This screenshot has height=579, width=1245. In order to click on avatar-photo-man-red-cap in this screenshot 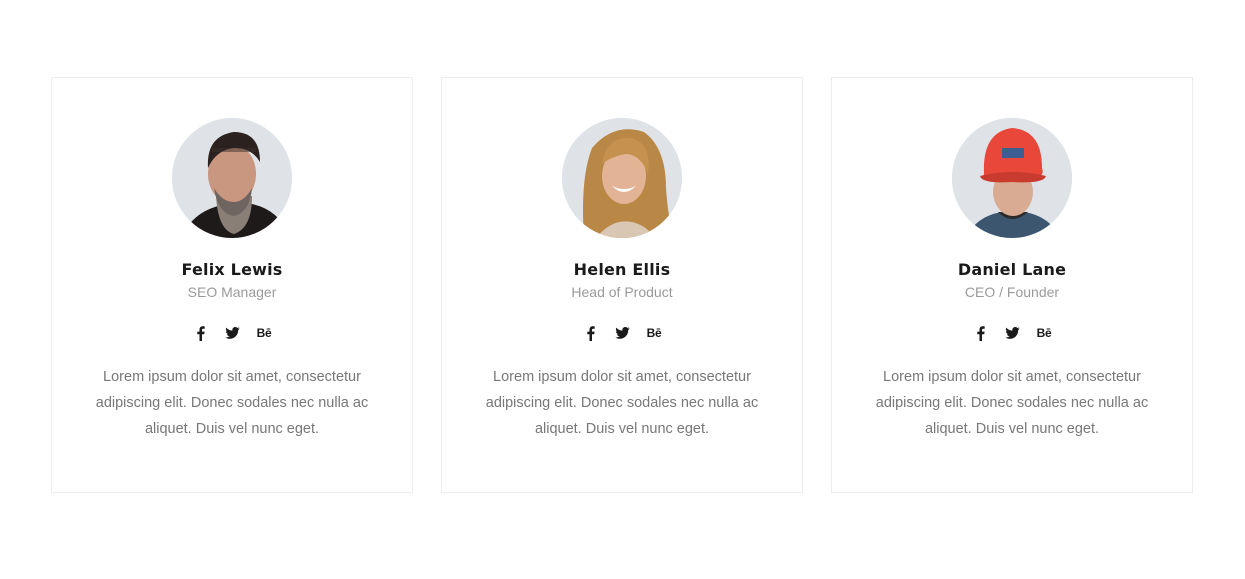, I will do `click(1012, 178)`.